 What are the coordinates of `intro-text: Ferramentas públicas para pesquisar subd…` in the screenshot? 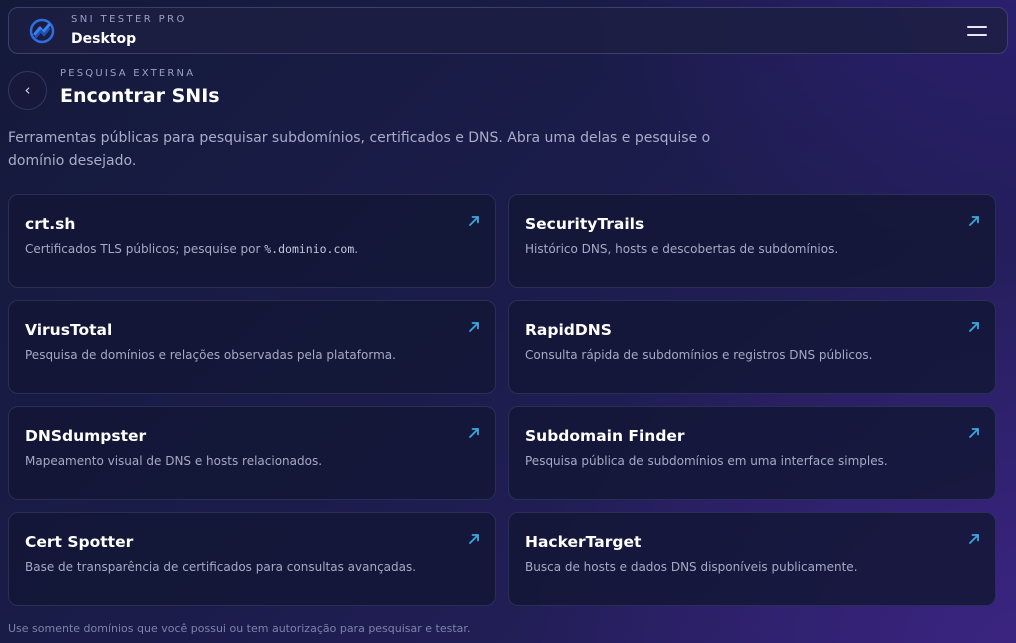 It's located at (359, 149).